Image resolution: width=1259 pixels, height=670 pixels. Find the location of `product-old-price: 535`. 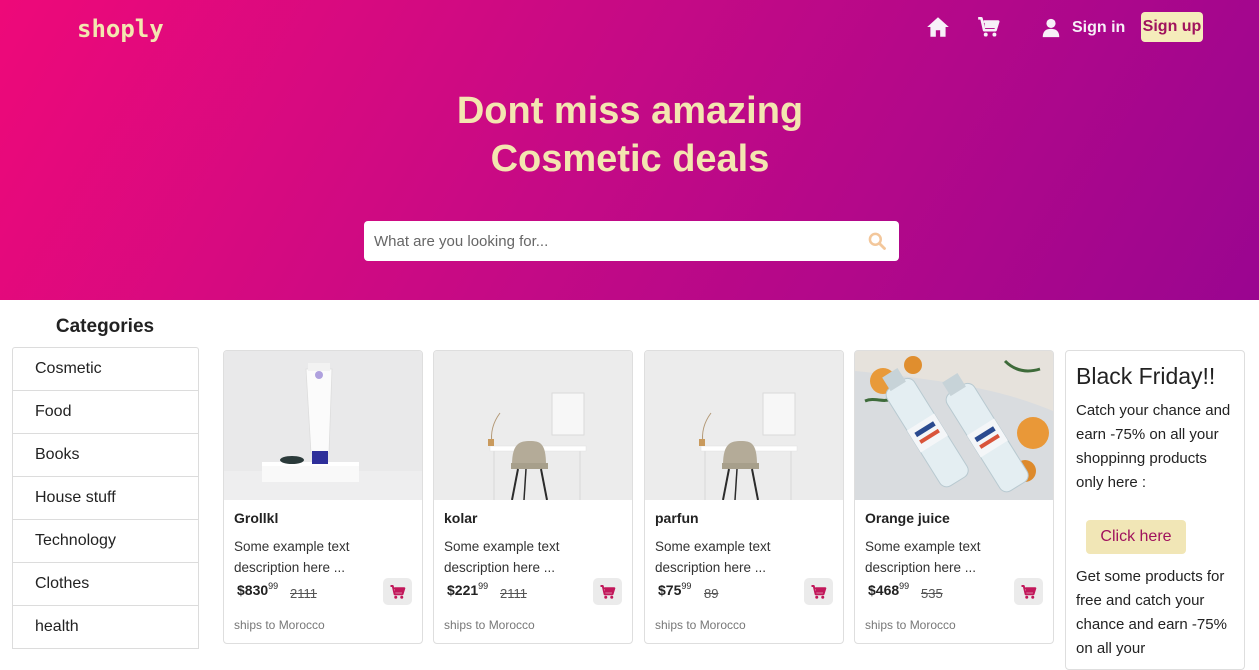

product-old-price: 535 is located at coordinates (932, 593).